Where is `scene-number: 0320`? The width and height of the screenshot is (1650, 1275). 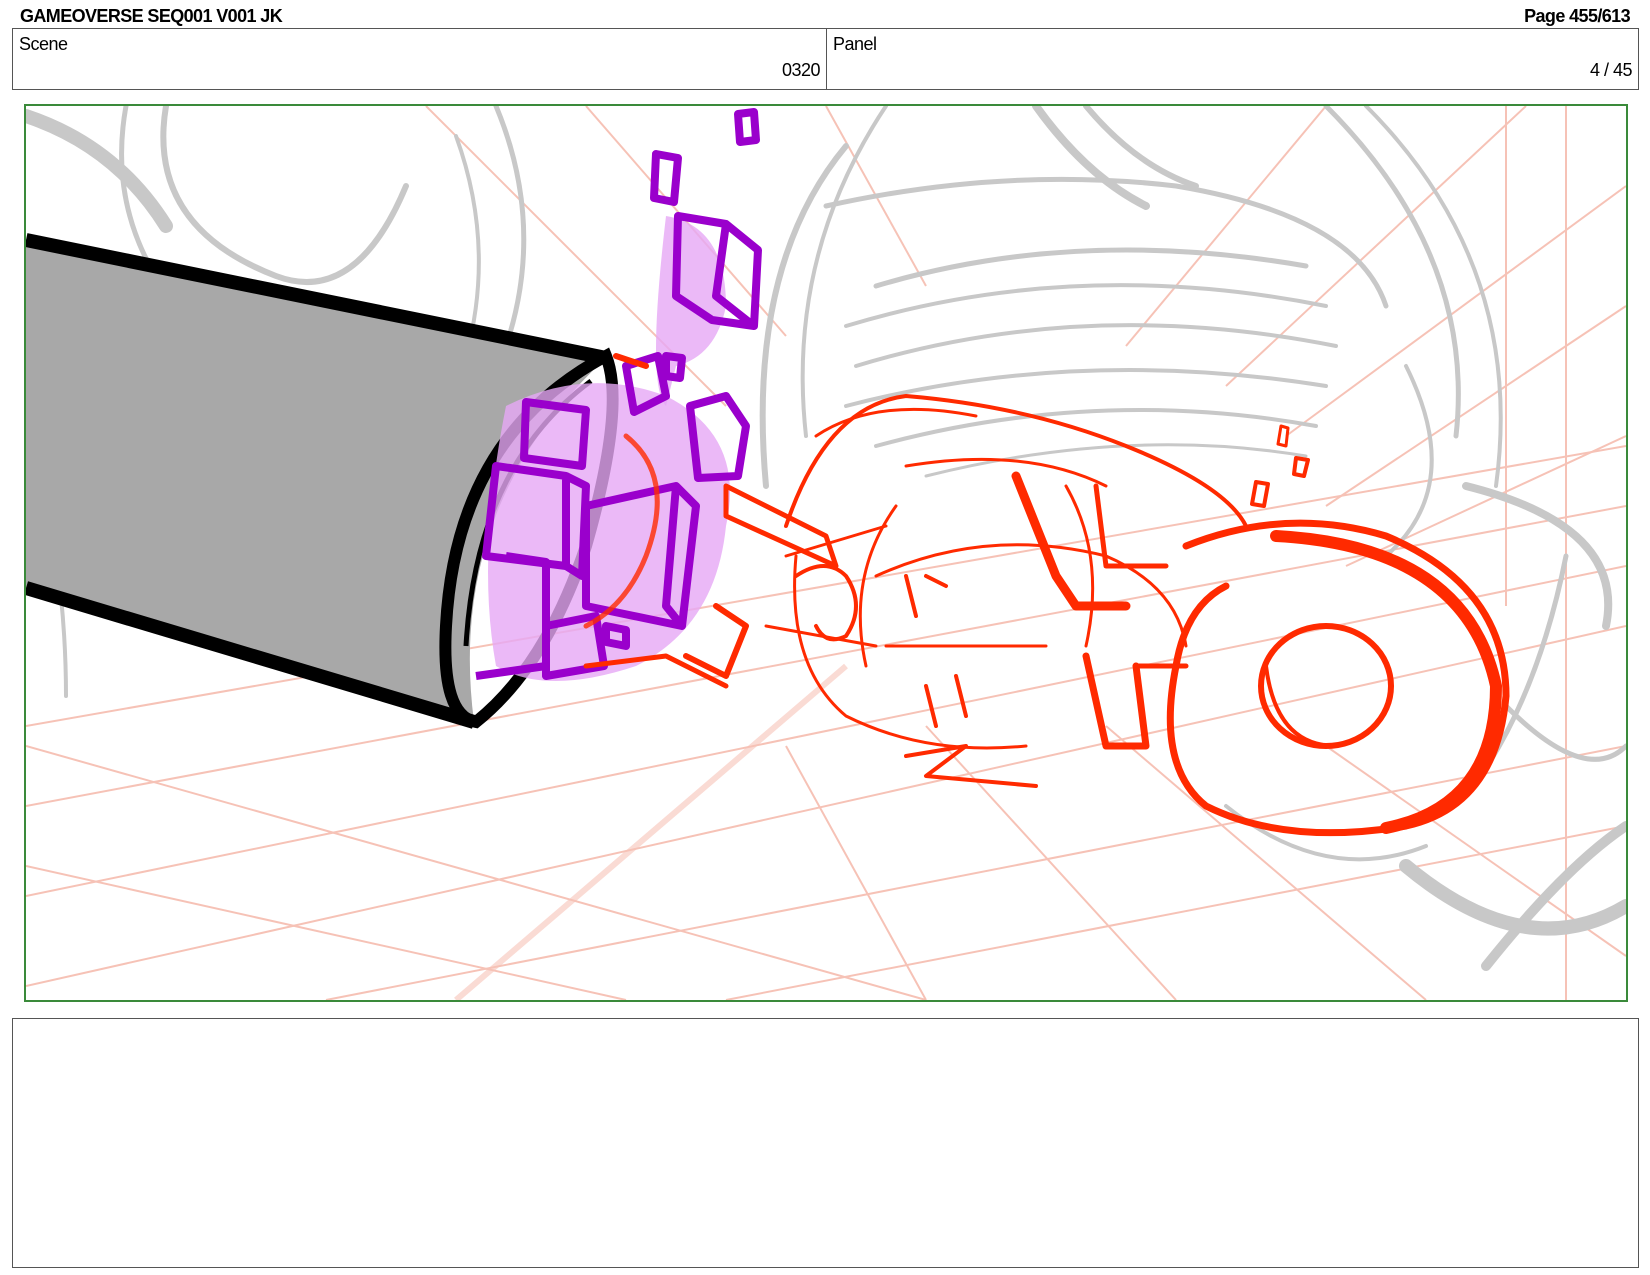 scene-number: 0320 is located at coordinates (801, 70).